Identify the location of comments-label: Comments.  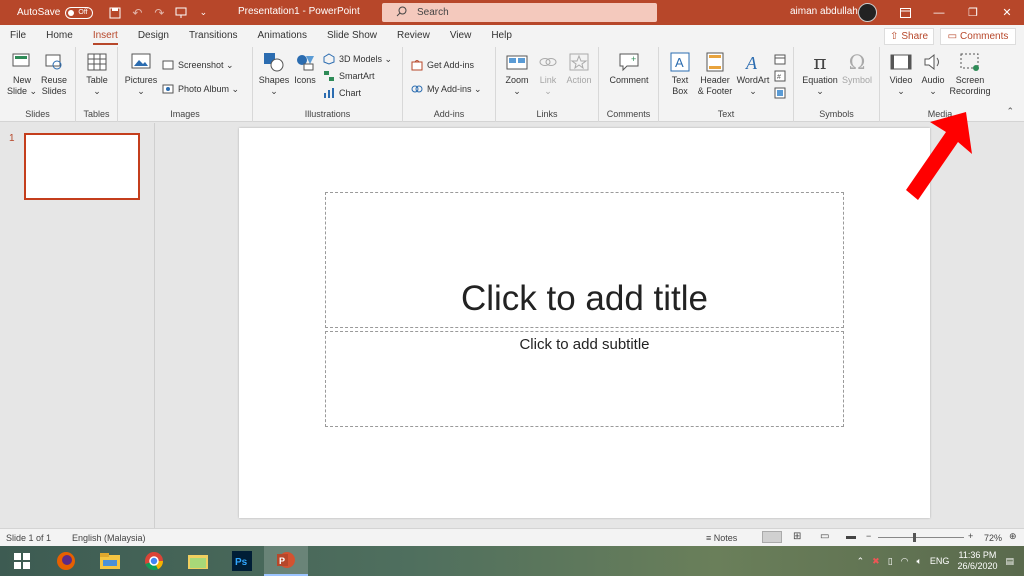
(984, 36).